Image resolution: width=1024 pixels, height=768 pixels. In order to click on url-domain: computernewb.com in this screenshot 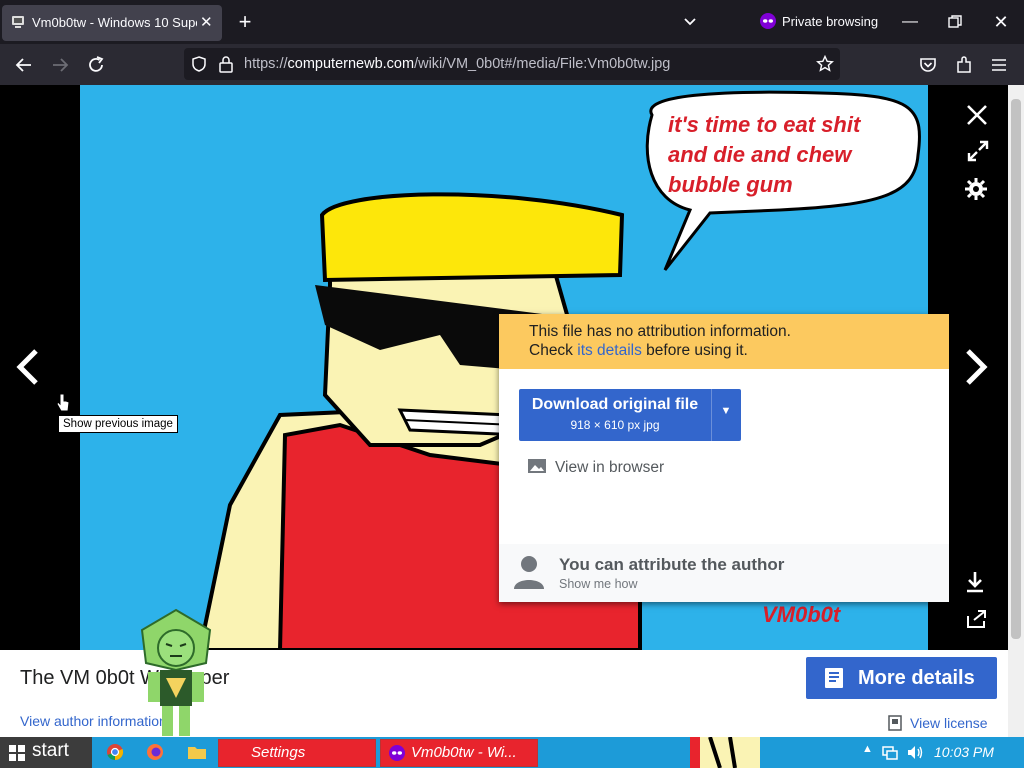, I will do `click(351, 64)`.